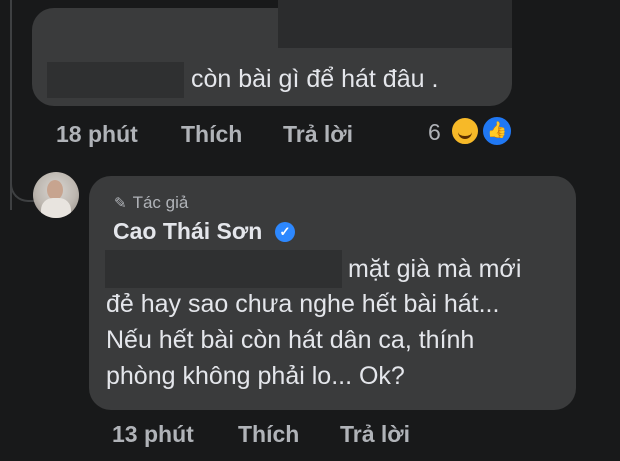 Image resolution: width=620 pixels, height=461 pixels. Describe the element at coordinates (375, 434) in the screenshot. I see `reply-reply-button: Trả lời` at that location.